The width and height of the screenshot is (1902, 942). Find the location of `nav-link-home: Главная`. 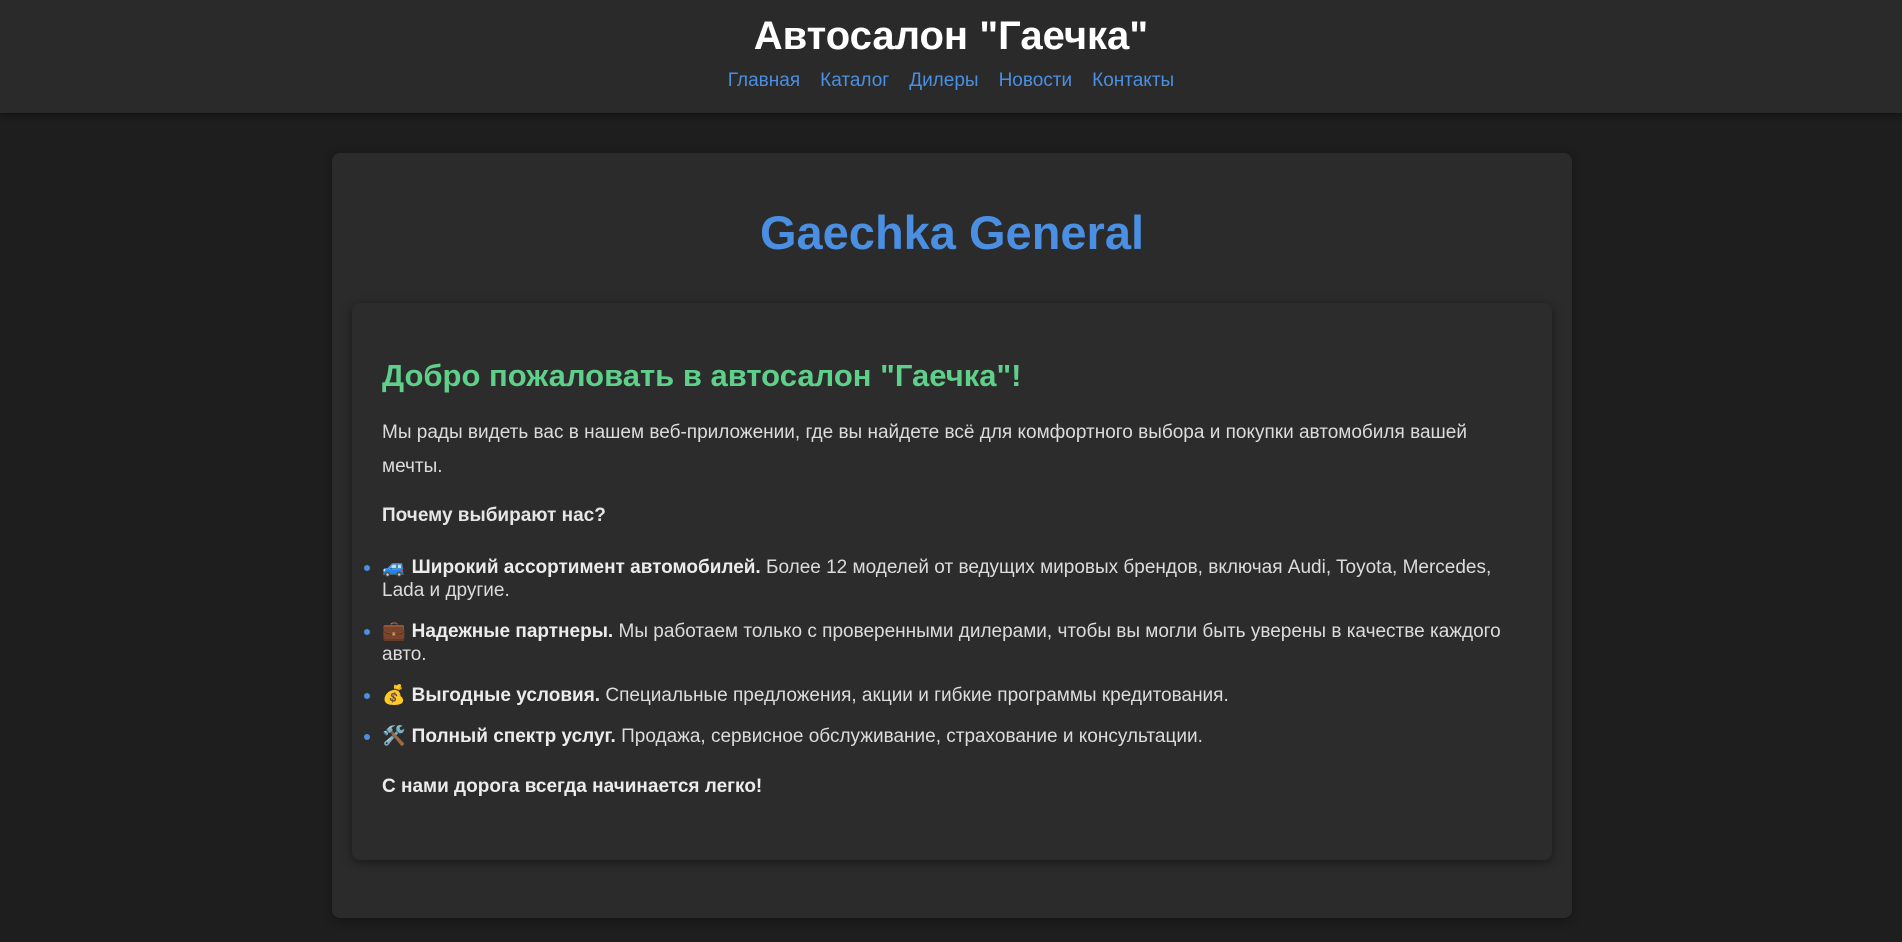

nav-link-home: Главная is located at coordinates (764, 81).